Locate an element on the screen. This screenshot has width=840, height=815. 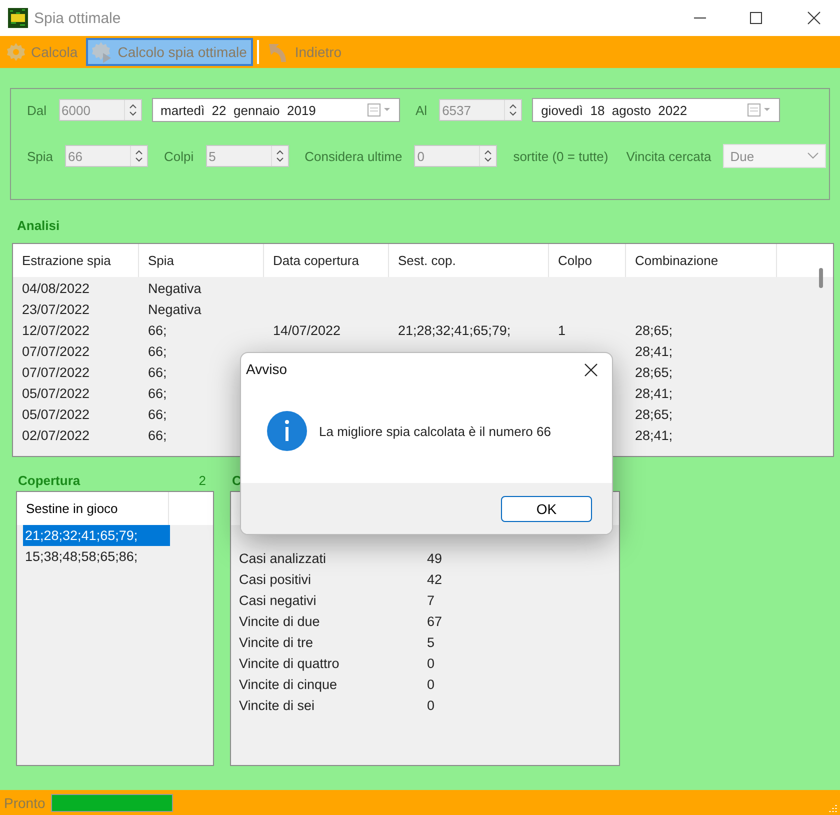
count-label: 2 is located at coordinates (202, 480).